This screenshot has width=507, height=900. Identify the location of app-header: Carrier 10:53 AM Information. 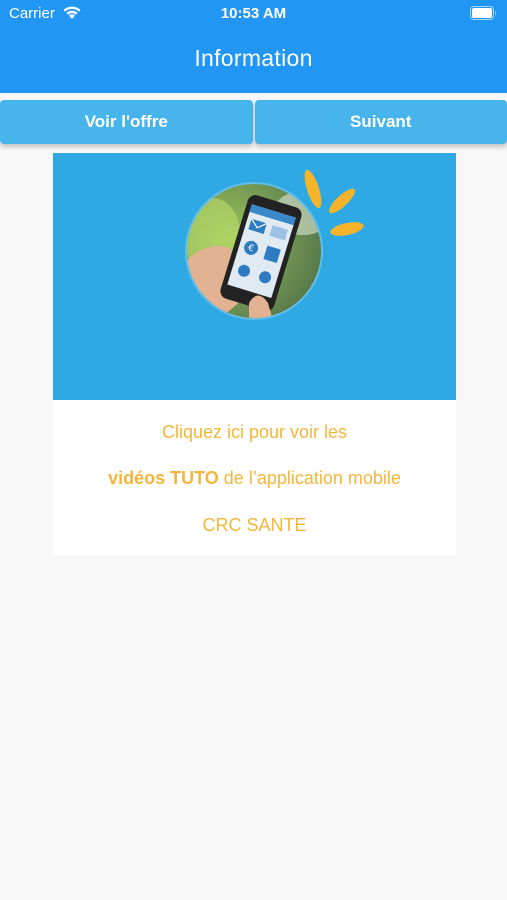
(253, 46).